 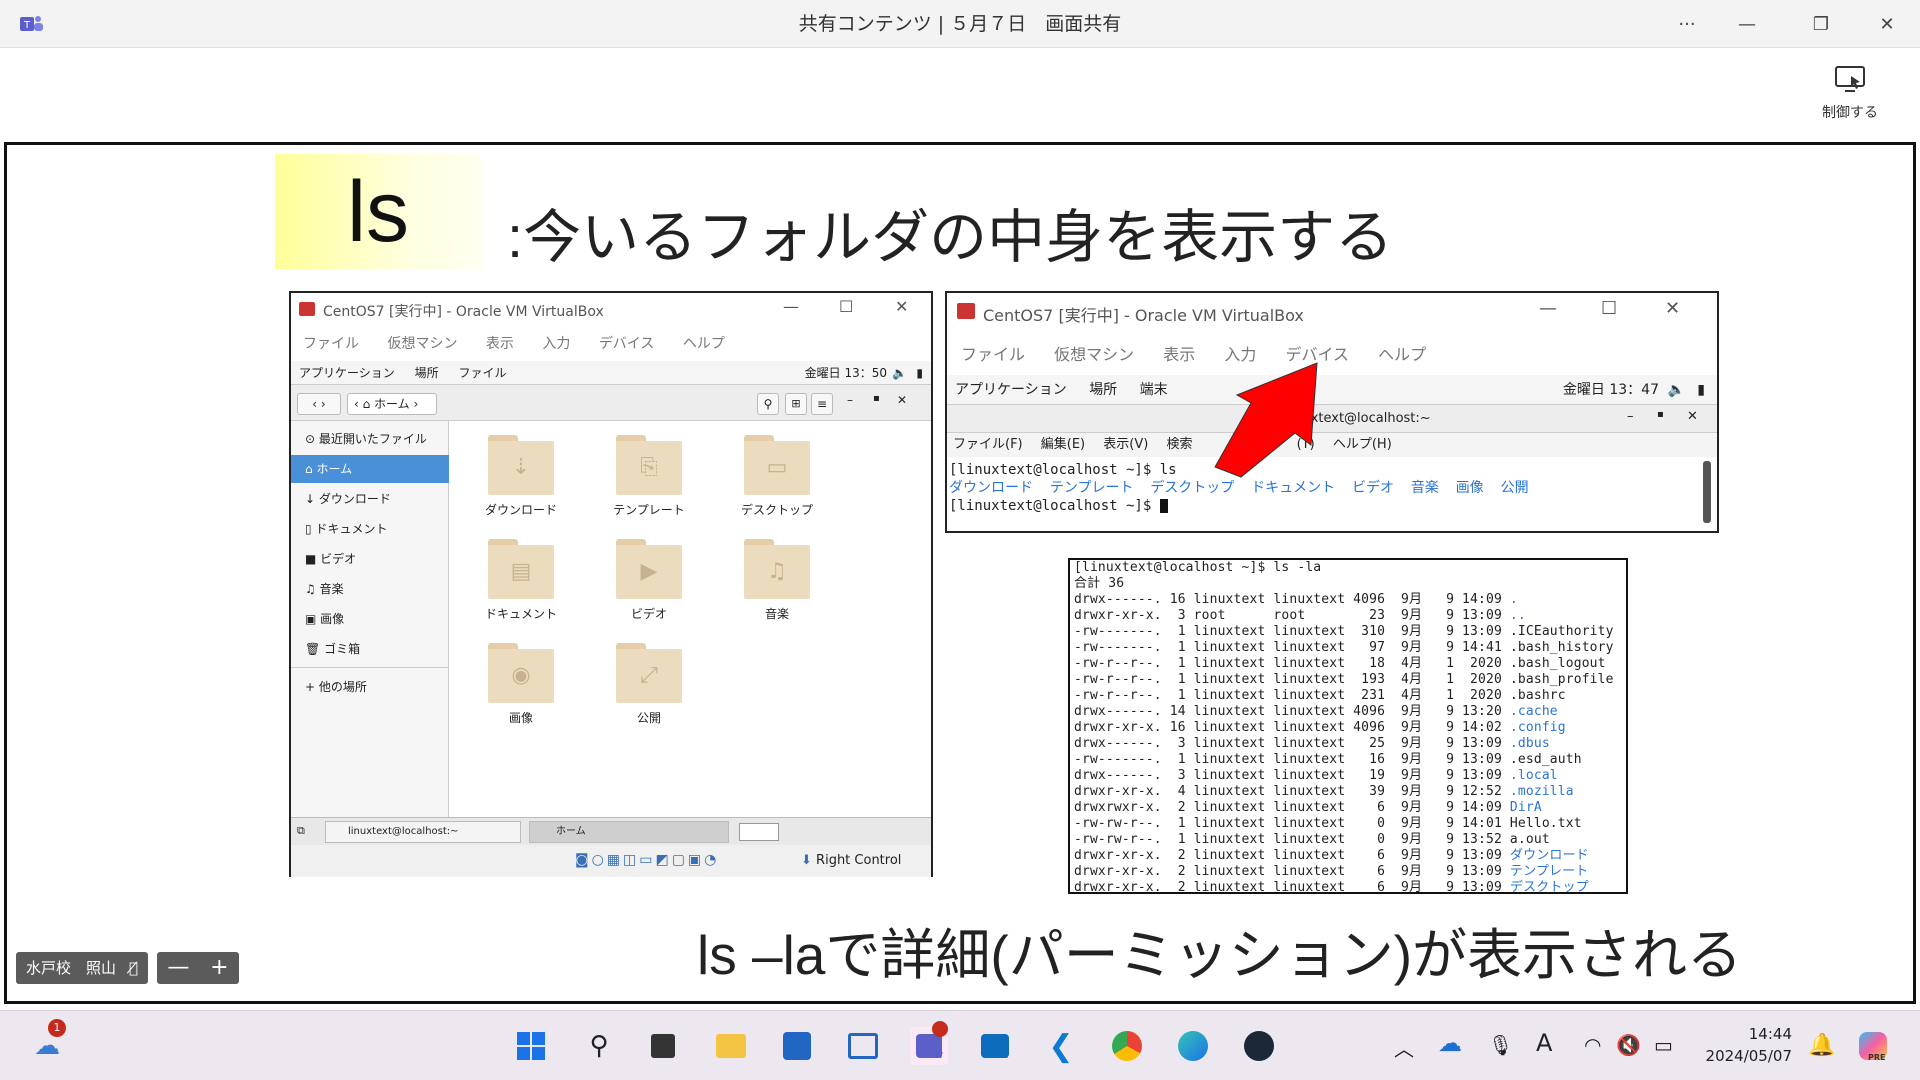 What do you see at coordinates (319, 404) in the screenshot?
I see `back-forward-buttons: ‹ ›` at bounding box center [319, 404].